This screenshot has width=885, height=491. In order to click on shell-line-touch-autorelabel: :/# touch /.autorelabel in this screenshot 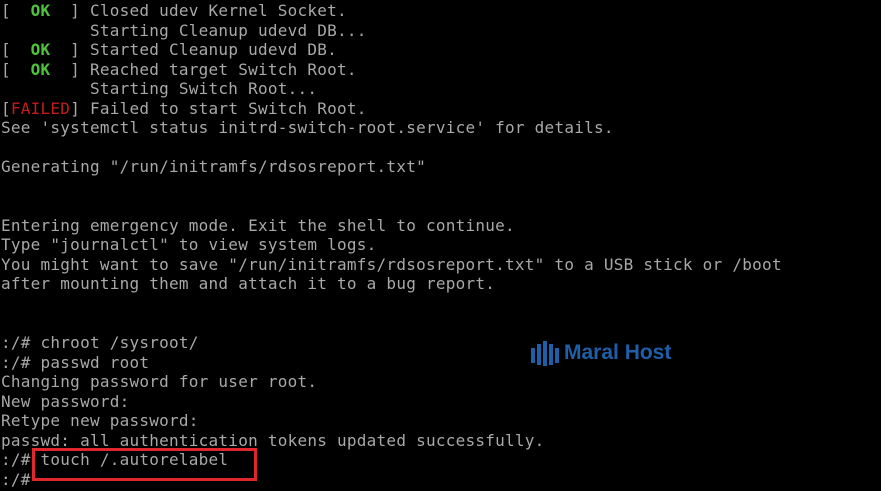, I will do `click(114, 459)`.